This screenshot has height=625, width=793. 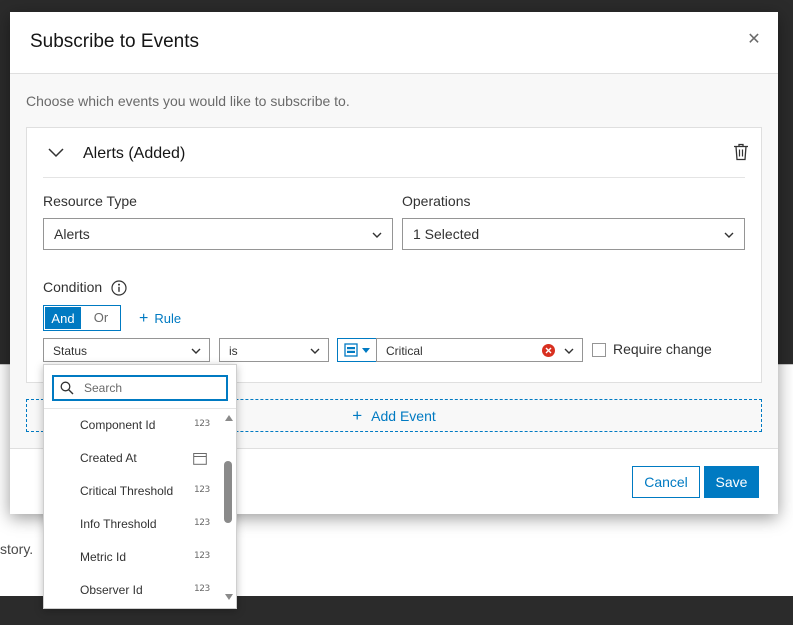 I want to click on save-button: Save, so click(x=731, y=482).